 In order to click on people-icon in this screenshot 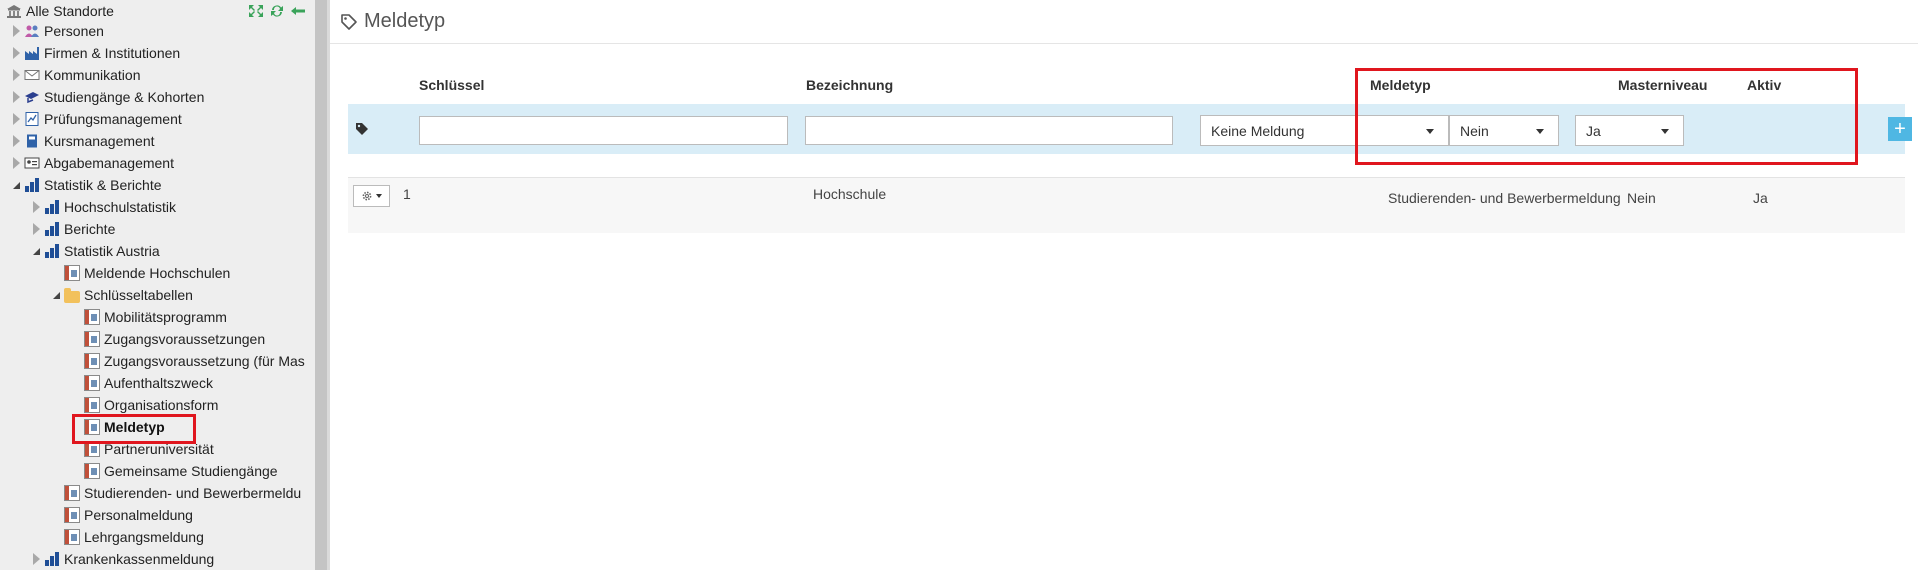, I will do `click(32, 31)`.